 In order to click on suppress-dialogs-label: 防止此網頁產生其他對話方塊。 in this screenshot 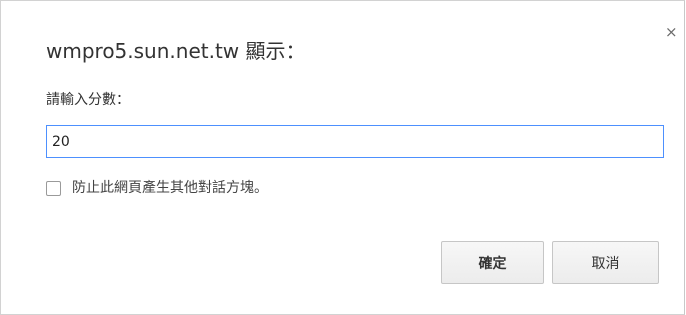, I will do `click(170, 188)`.